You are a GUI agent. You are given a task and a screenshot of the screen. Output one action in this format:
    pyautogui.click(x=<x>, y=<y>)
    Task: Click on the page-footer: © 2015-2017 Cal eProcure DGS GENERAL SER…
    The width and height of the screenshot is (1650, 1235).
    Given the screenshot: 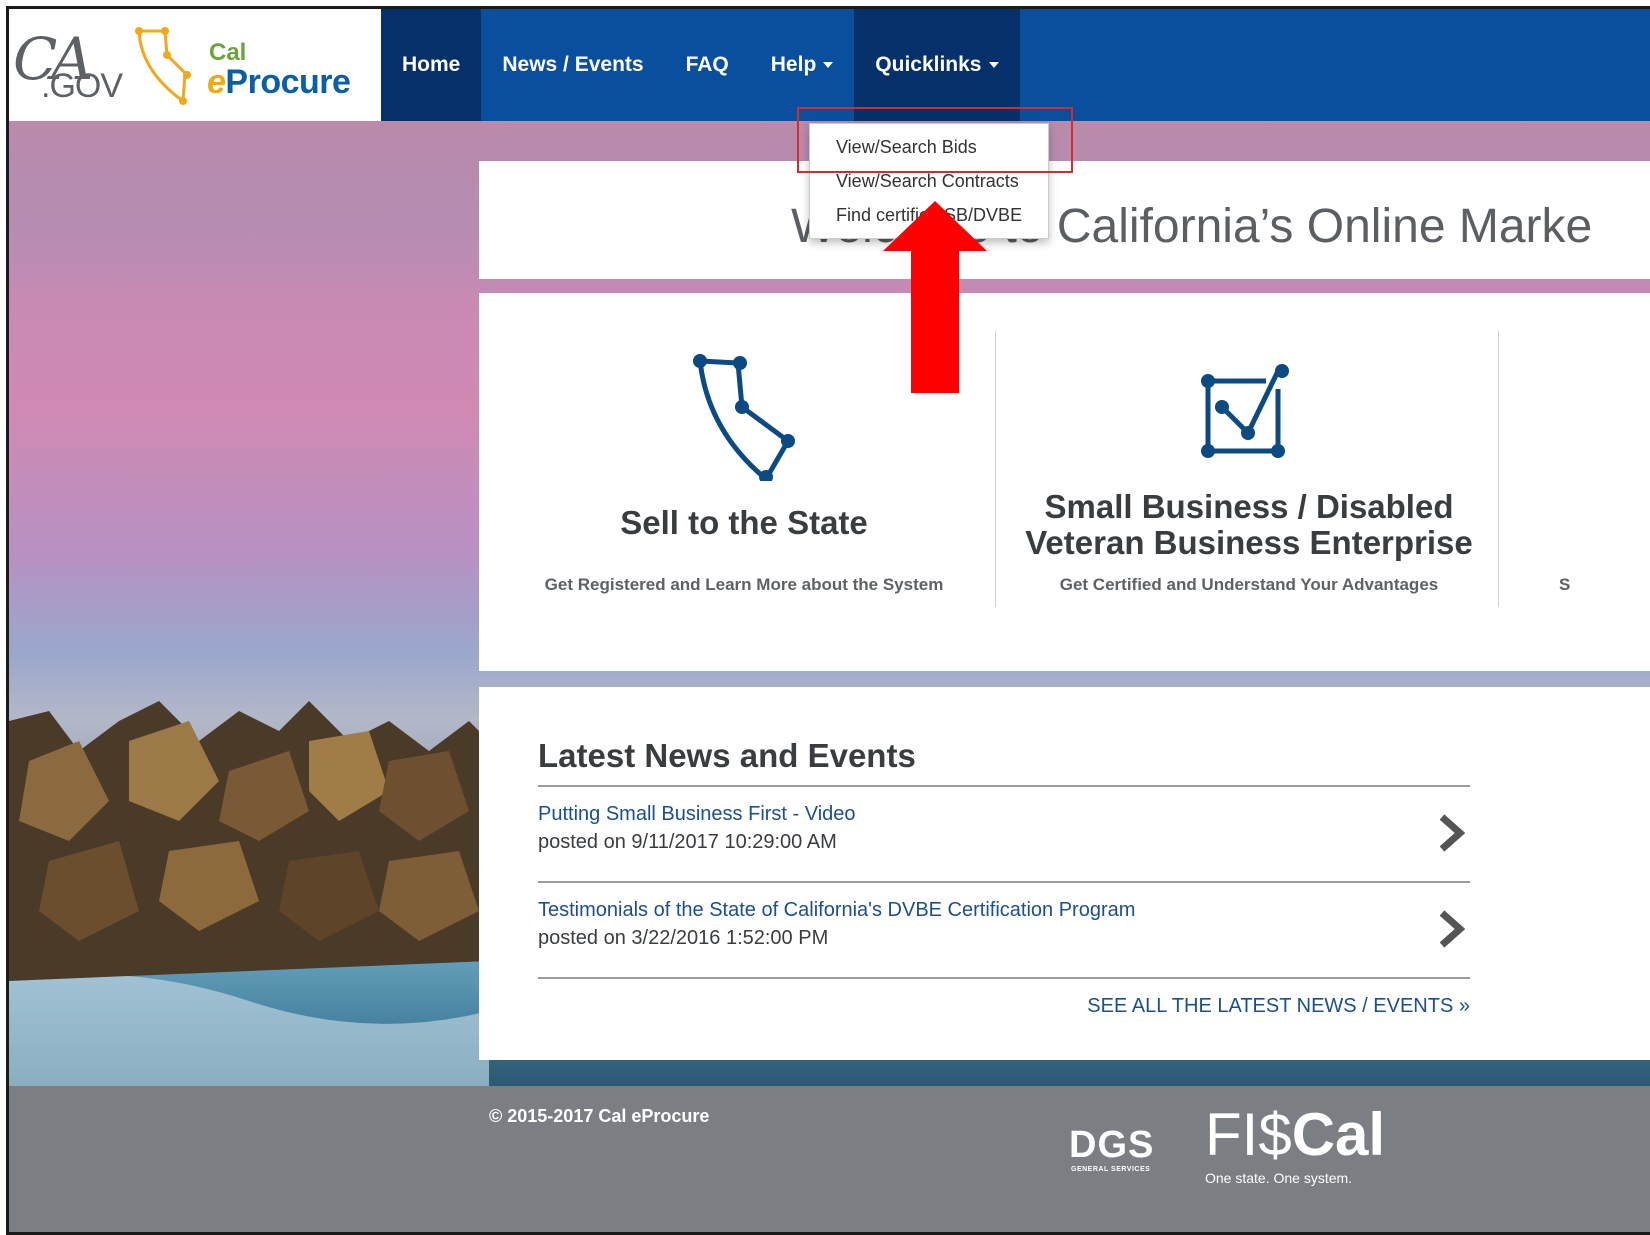 What is the action you would take?
    pyautogui.click(x=829, y=1159)
    